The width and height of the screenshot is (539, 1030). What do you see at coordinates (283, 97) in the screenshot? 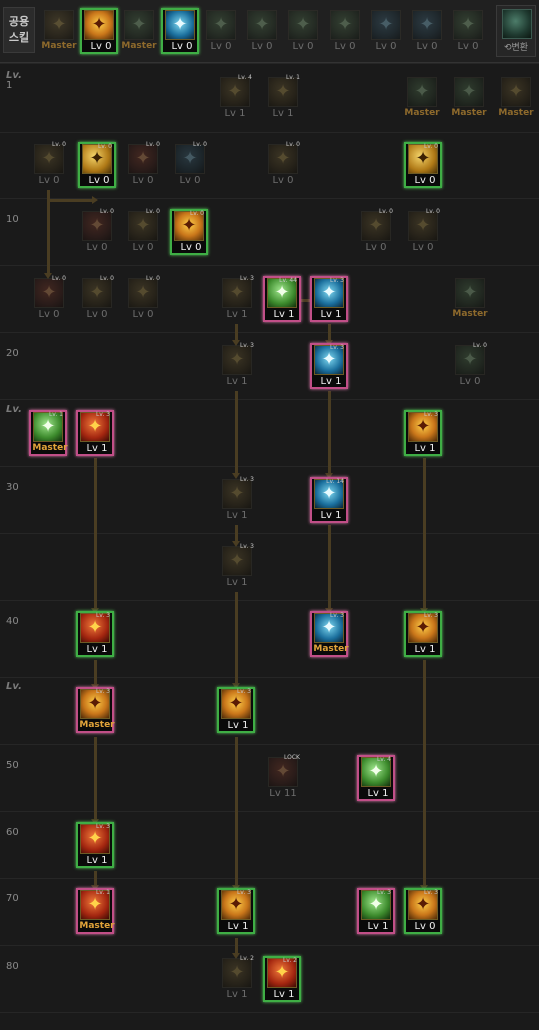
I see `skill-slot-axe-strike: ✦ Lv. 1 Lv 1` at bounding box center [283, 97].